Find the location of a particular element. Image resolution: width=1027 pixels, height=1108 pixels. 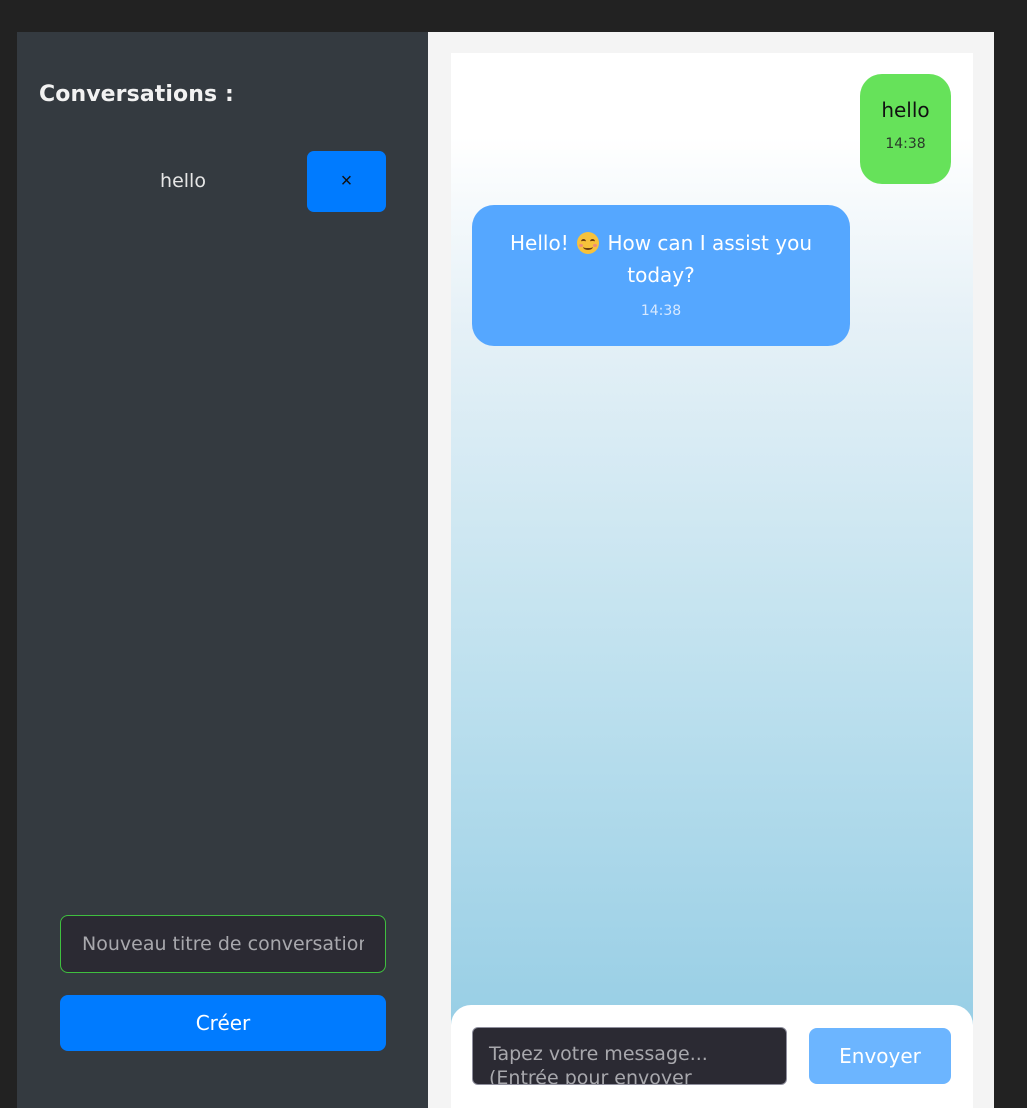

message-text-start: Hello! is located at coordinates (539, 243).